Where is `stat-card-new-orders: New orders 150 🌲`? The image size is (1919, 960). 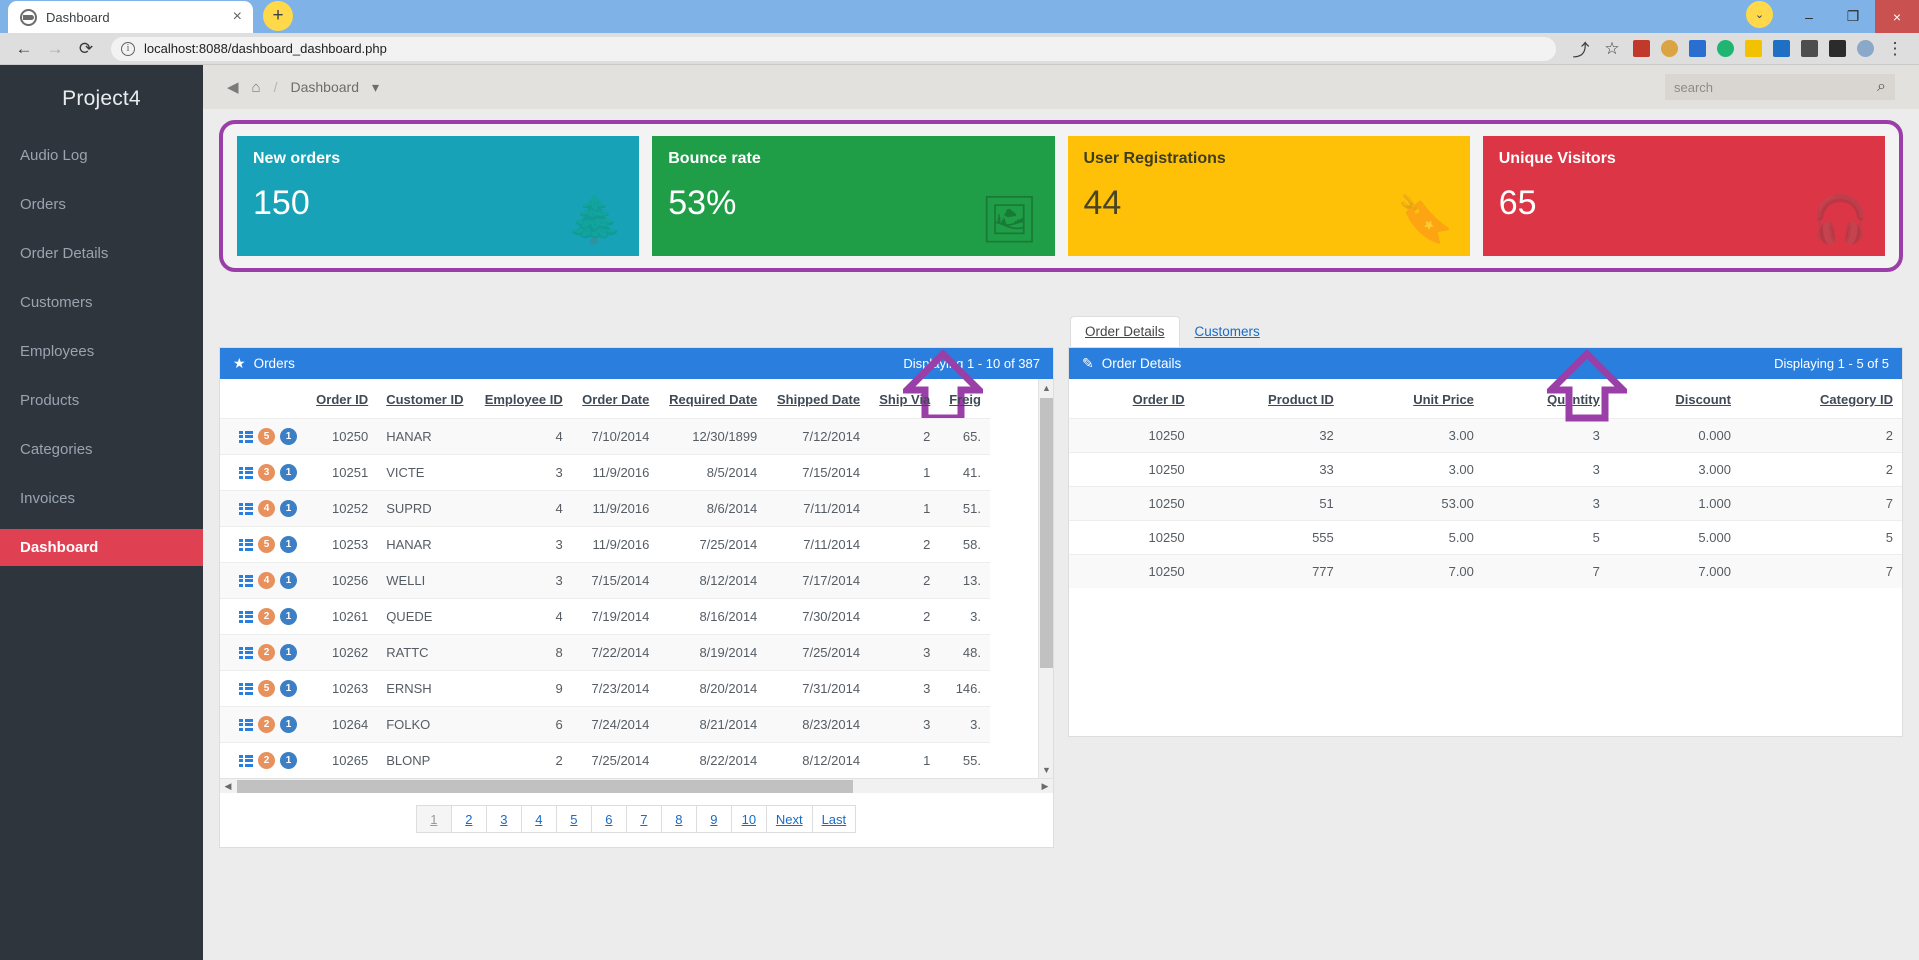
stat-card-new-orders: New orders 150 🌲 is located at coordinates (438, 196).